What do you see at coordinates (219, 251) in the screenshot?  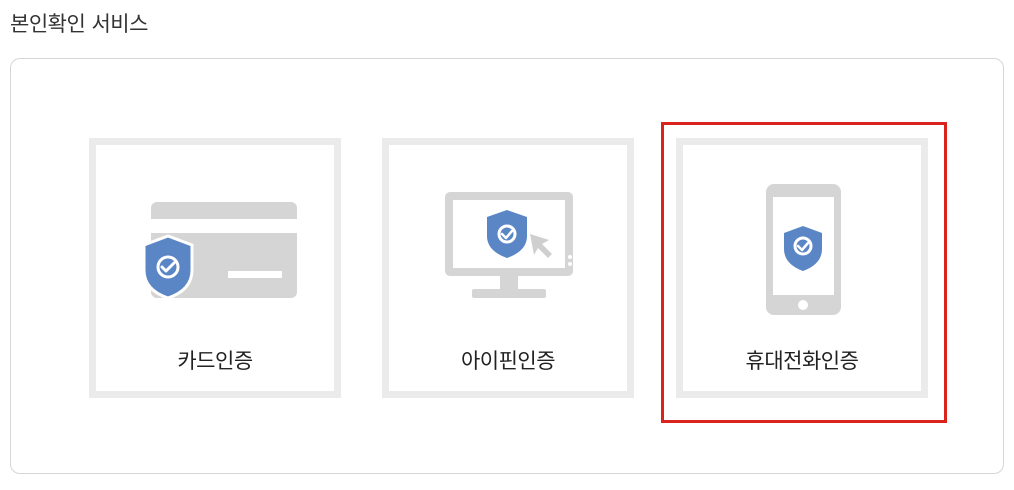 I see `credit-card-shield-icon` at bounding box center [219, 251].